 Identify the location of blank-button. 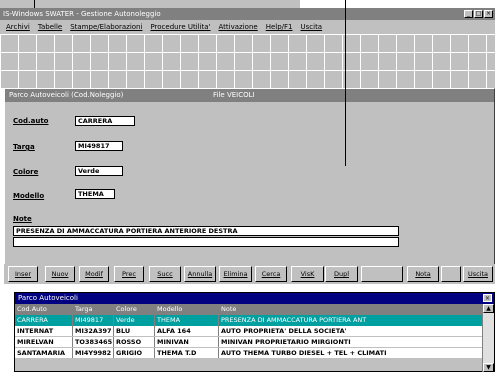
(382, 274).